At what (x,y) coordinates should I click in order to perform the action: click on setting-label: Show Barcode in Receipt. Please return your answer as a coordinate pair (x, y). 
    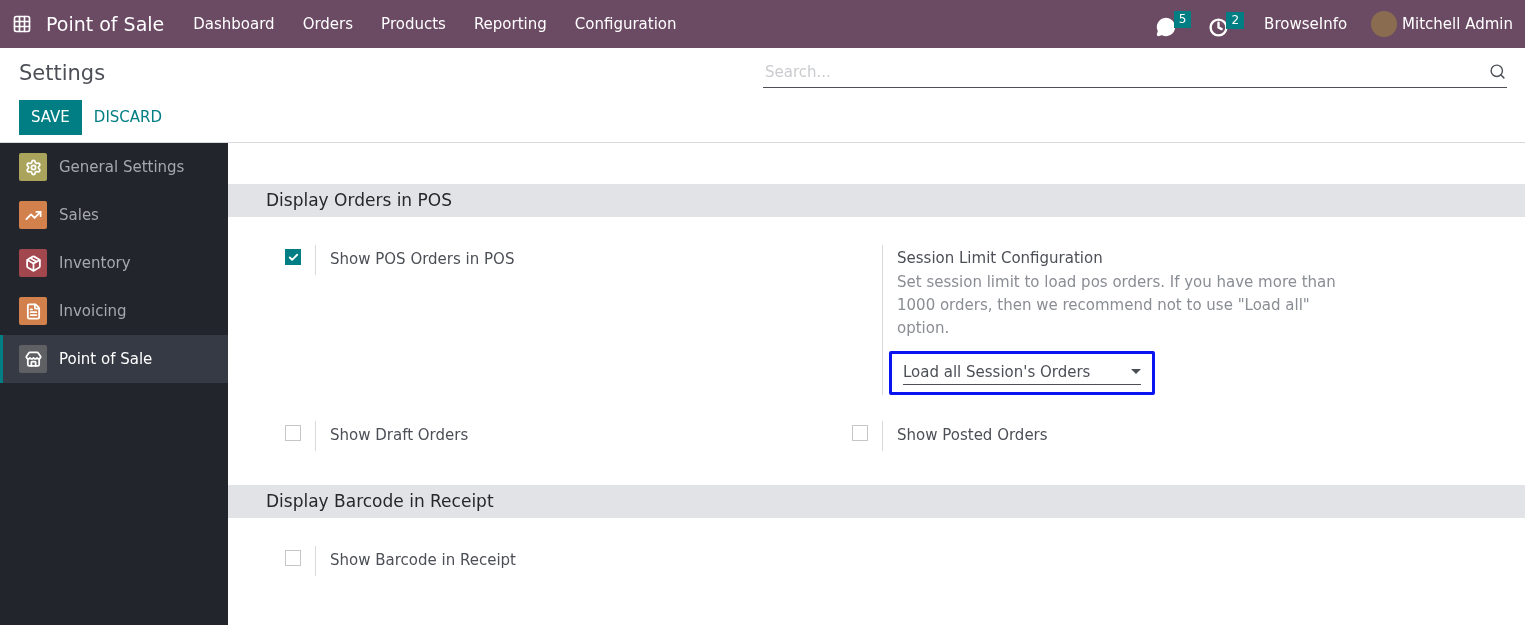
    Looking at the image, I should click on (423, 560).